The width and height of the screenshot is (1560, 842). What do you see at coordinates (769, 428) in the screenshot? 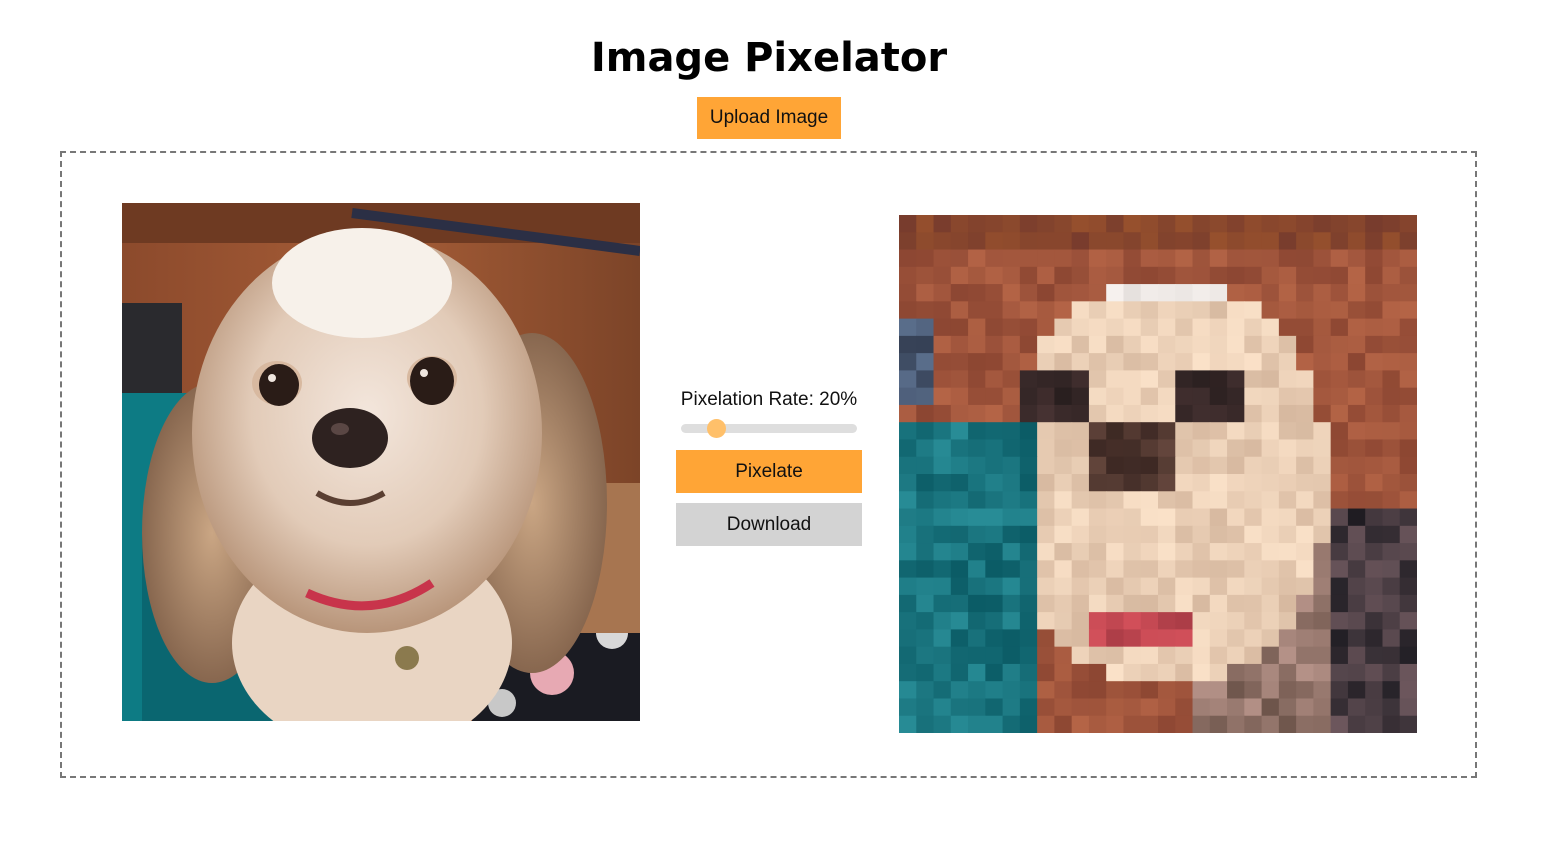
I see `pixelation-rate-slider` at bounding box center [769, 428].